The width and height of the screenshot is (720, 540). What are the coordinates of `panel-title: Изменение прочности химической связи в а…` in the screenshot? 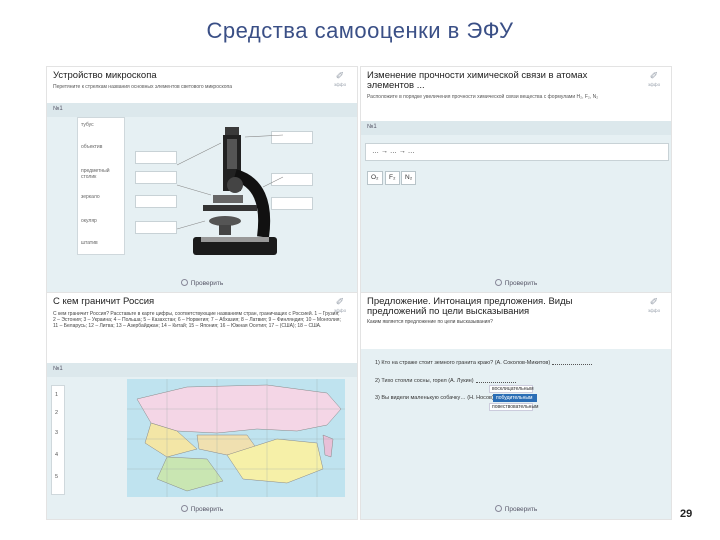 It's located at (477, 80).